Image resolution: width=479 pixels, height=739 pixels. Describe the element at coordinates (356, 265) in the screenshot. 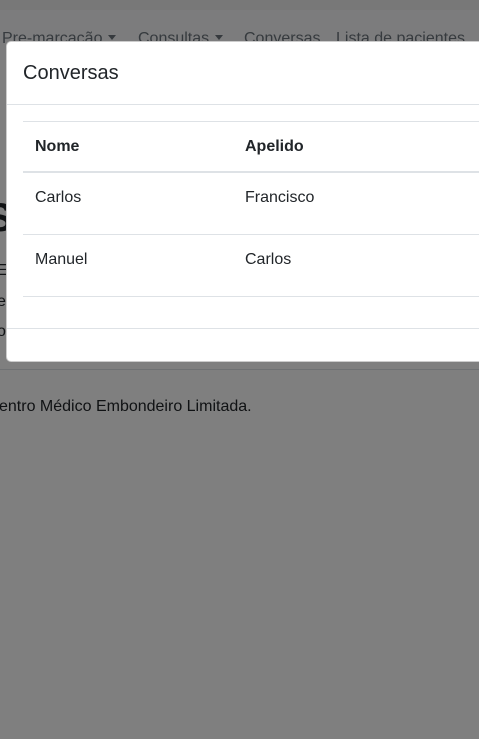

I see `cell-apelido: Carlos` at that location.